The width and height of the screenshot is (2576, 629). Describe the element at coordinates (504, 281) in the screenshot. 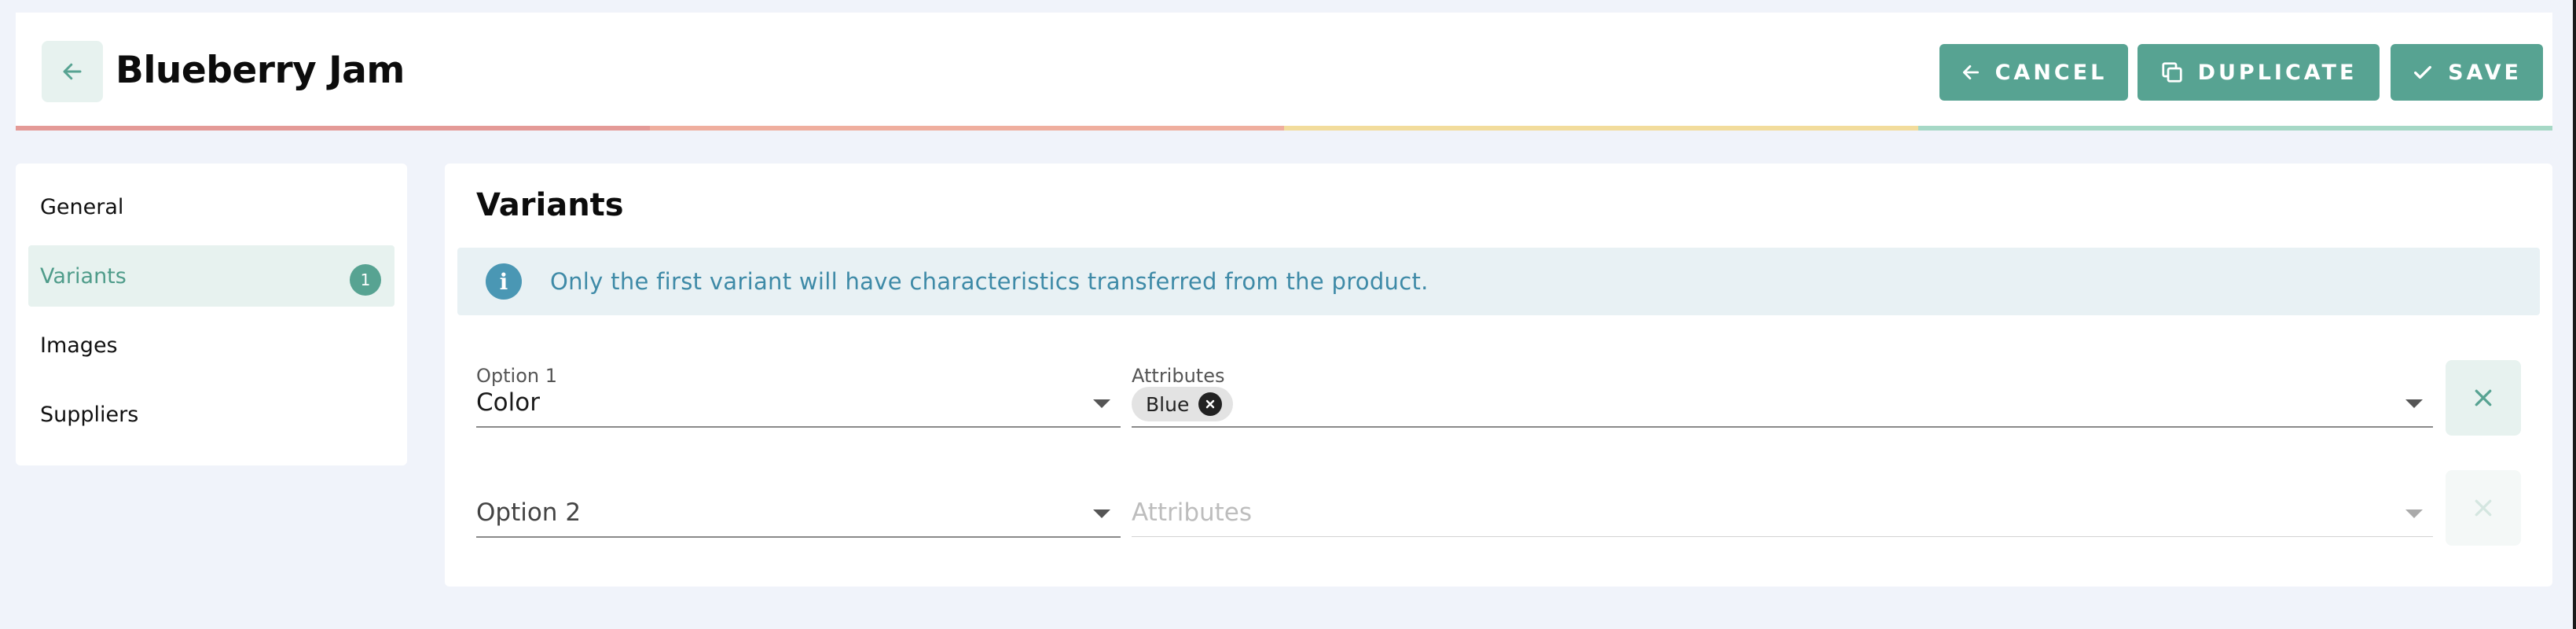

I see `info-icon: i` at that location.